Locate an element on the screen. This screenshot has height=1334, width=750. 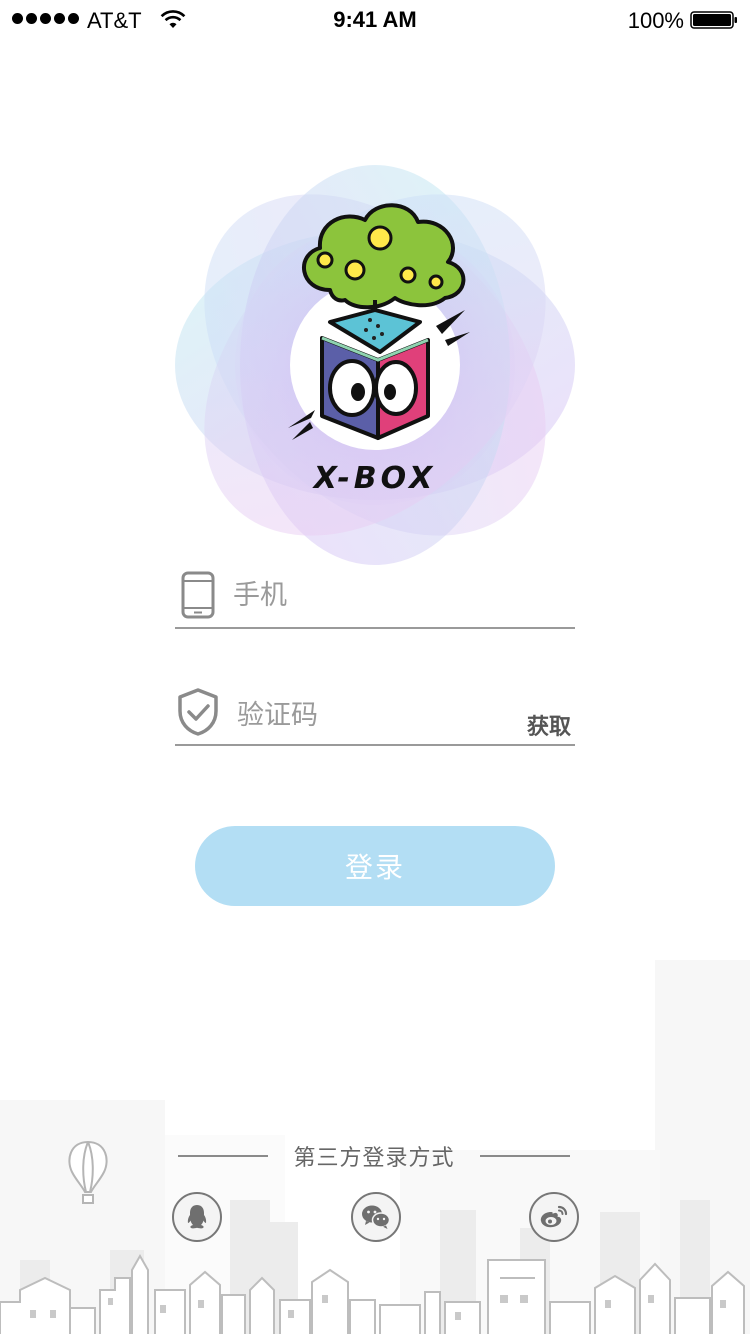
qq-icon is located at coordinates (197, 1217).